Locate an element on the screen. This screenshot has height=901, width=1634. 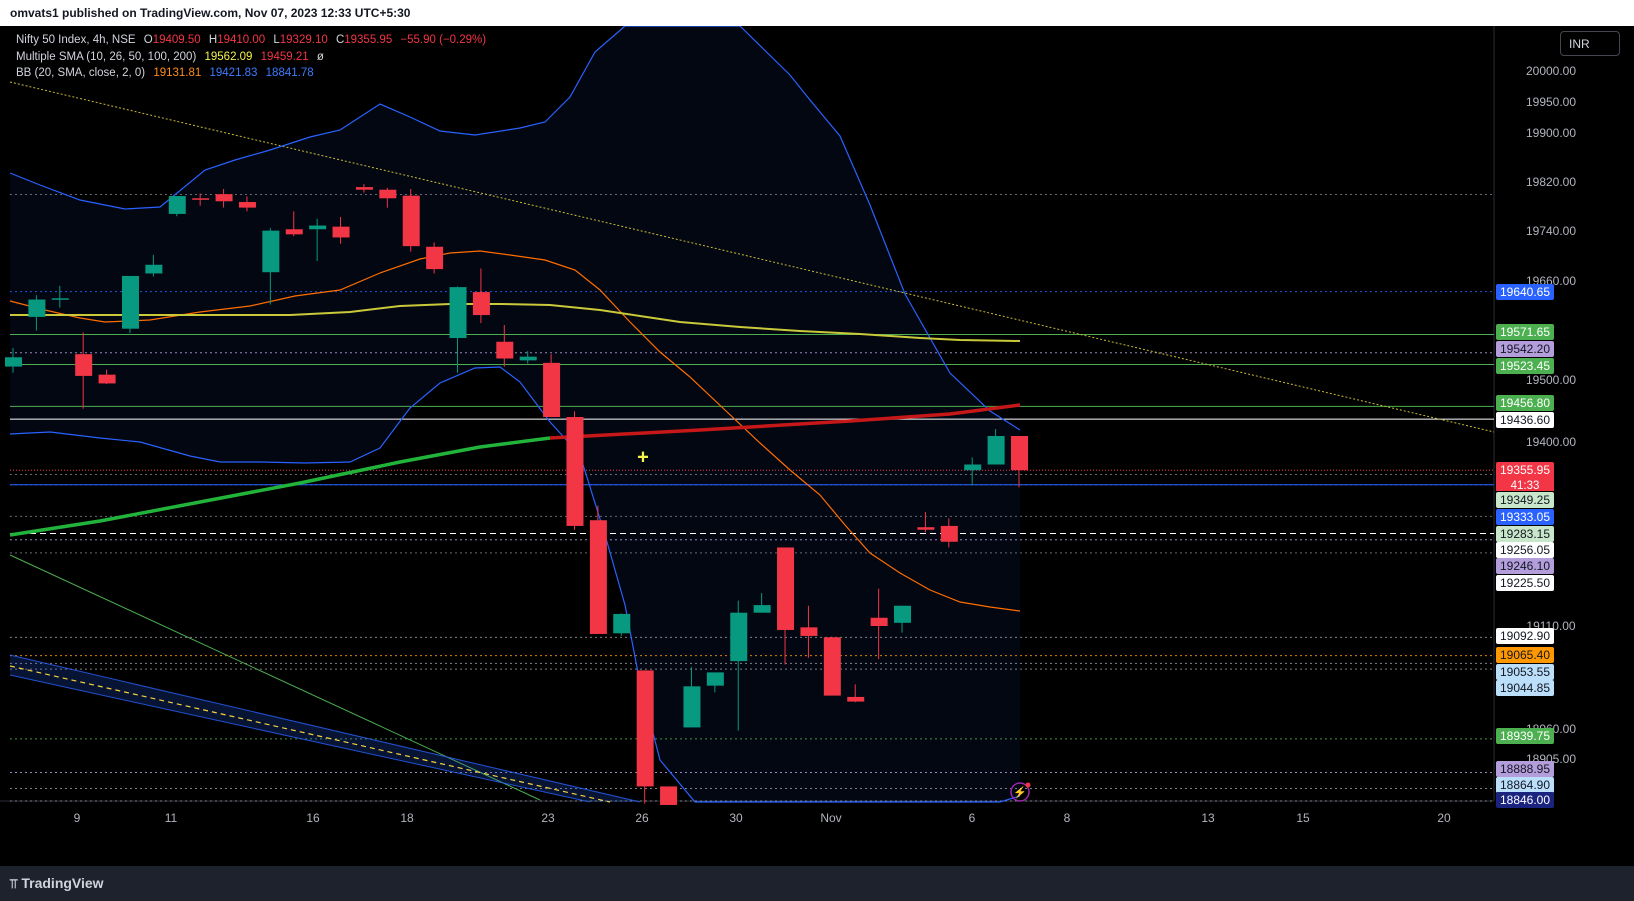
price-label: 19571.65 is located at coordinates (1525, 332).